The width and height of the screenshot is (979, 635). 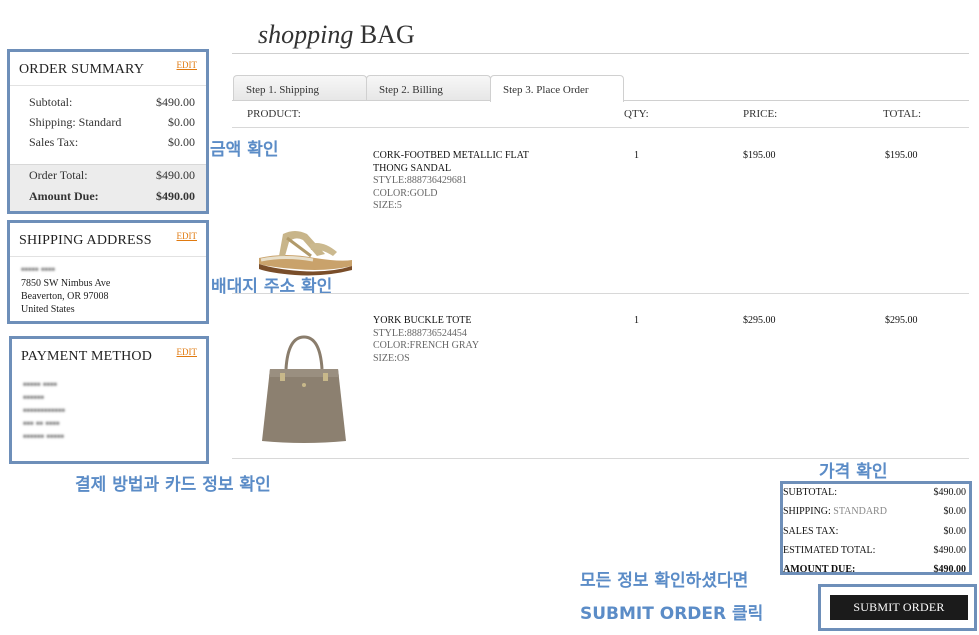 I want to click on order-total-label: Order Total:, so click(x=58, y=175).